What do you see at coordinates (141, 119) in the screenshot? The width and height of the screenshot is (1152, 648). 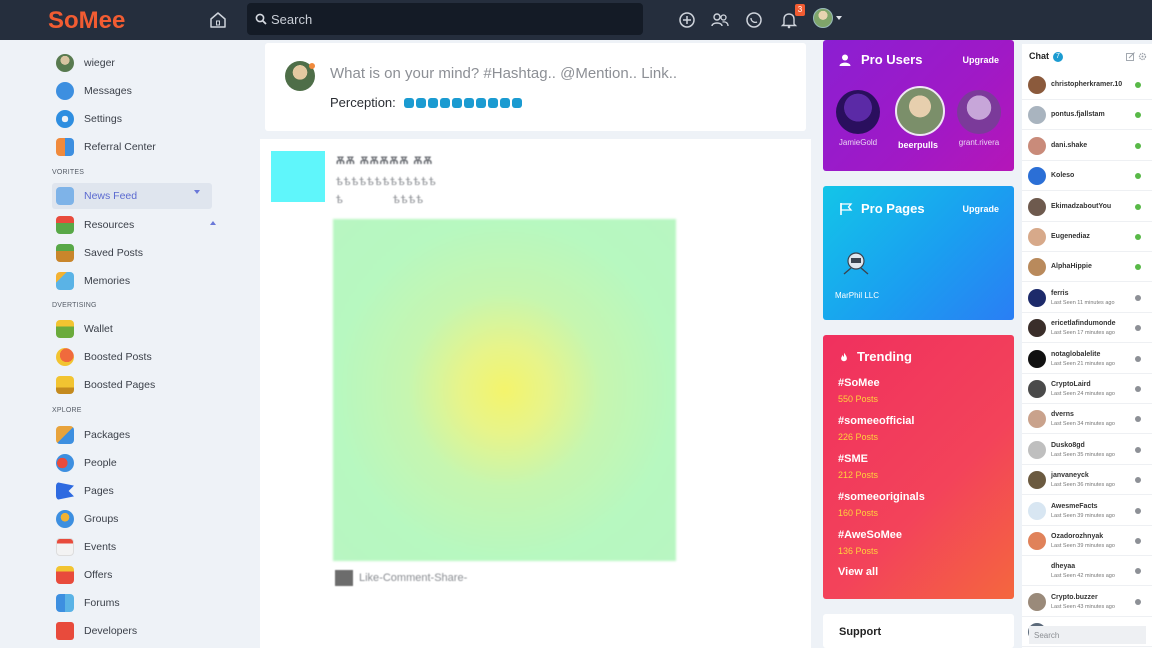 I see `sidebar-item-settings: Settings` at bounding box center [141, 119].